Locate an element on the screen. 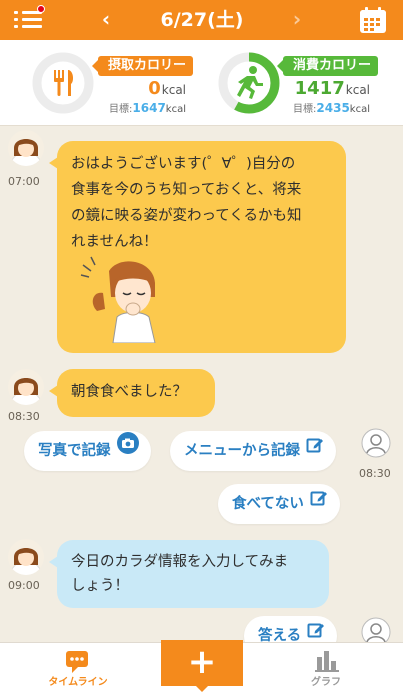 The width and height of the screenshot is (403, 692). intake-tag: 摂取カロリー is located at coordinates (142, 66).